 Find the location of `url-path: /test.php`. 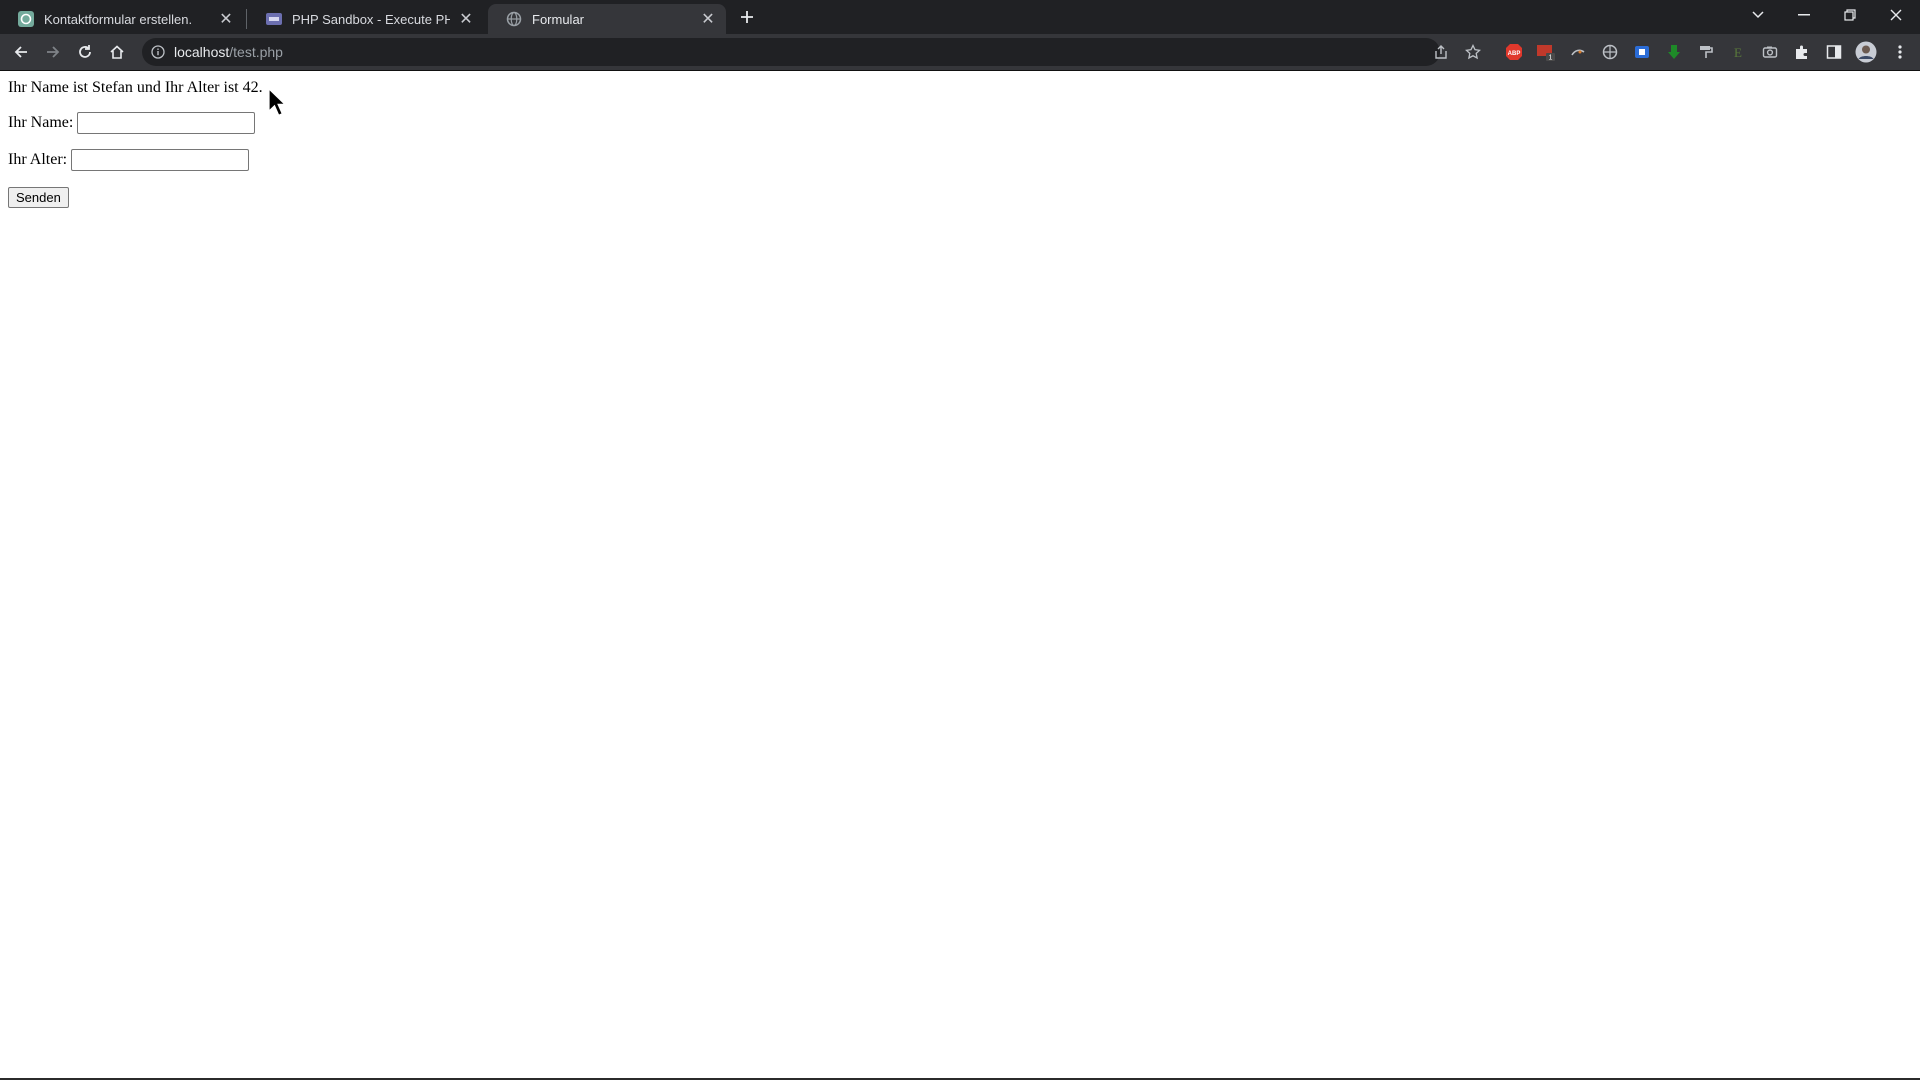

url-path: /test.php is located at coordinates (256, 52).